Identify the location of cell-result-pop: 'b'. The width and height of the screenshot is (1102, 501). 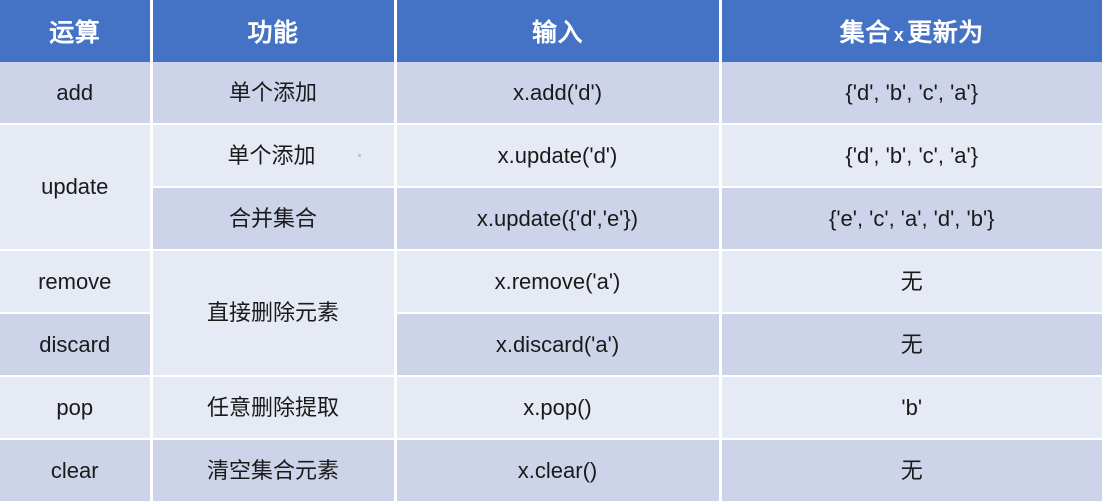
(911, 408).